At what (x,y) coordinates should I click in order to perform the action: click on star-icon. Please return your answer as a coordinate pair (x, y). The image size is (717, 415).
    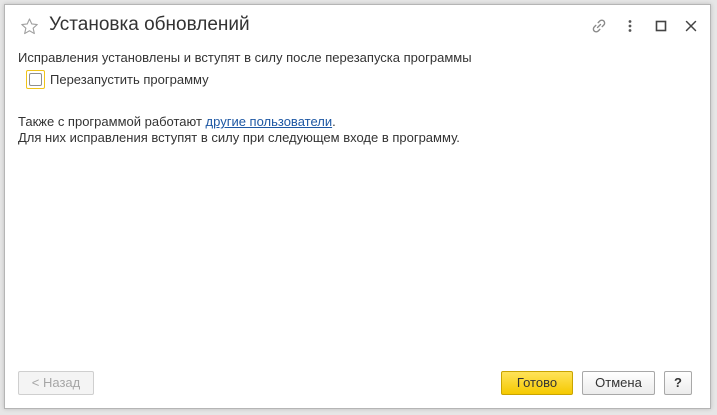
    Looking at the image, I should click on (29, 26).